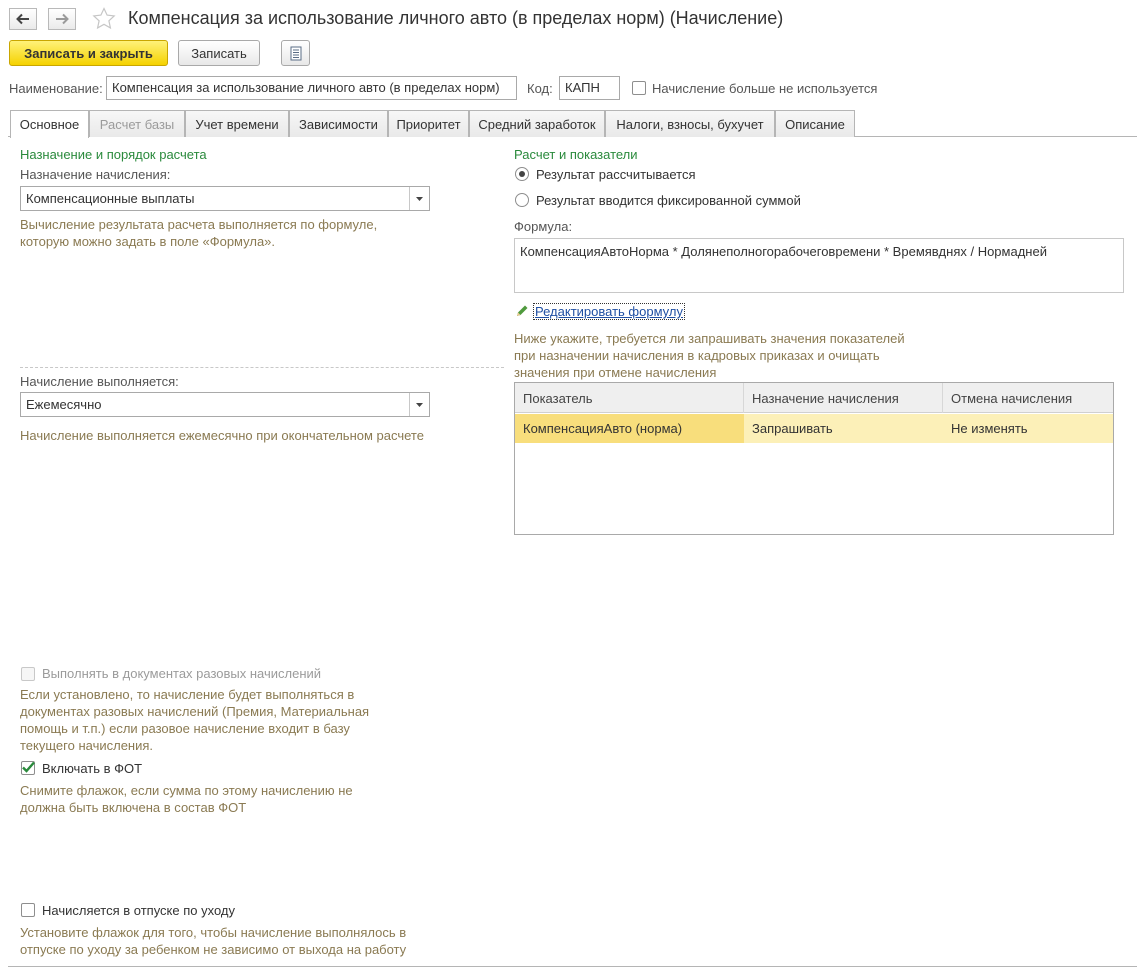 The height and width of the screenshot is (972, 1137). Describe the element at coordinates (609, 311) in the screenshot. I see `edit-formula-link: Редактировать формулу` at that location.